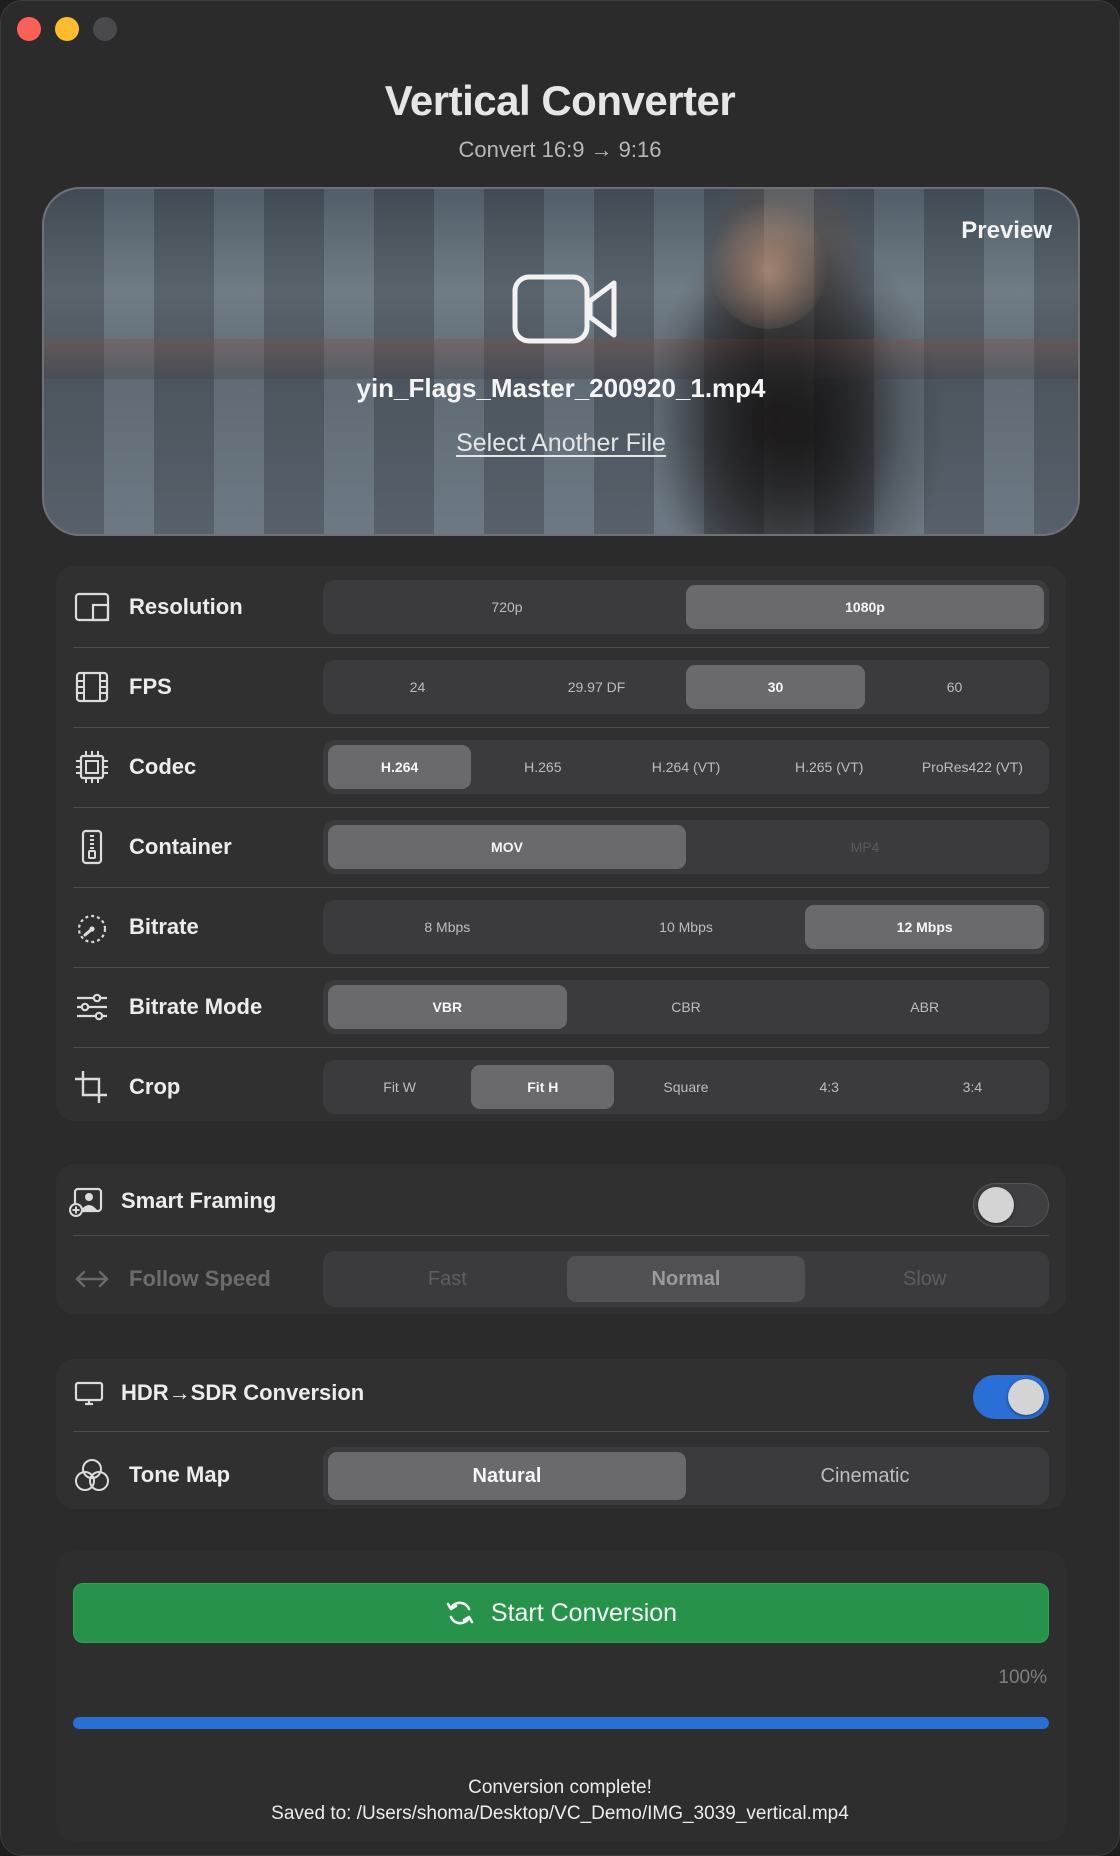  Describe the element at coordinates (954, 687) in the screenshot. I see `fps-option: 60` at that location.